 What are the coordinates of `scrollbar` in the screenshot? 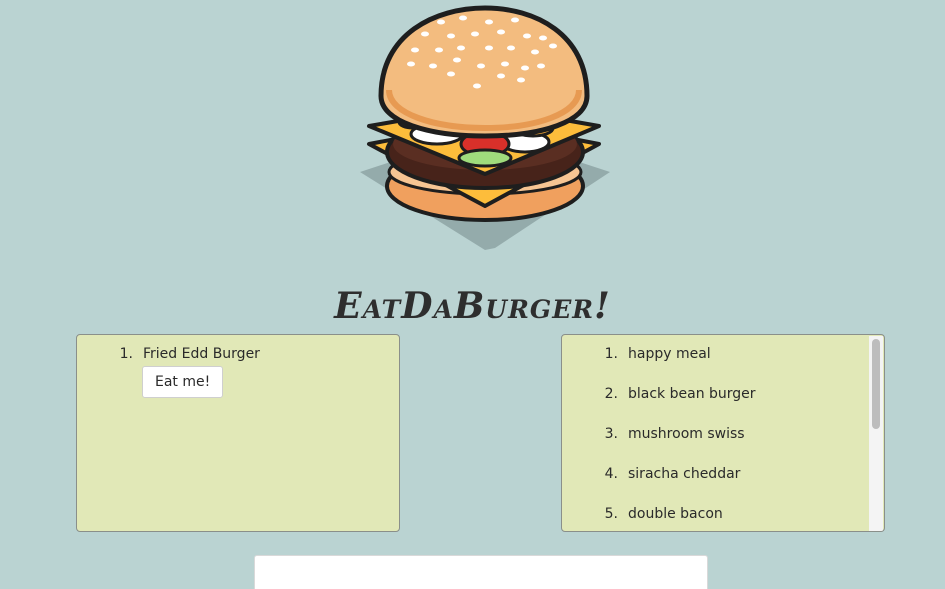 It's located at (876, 433).